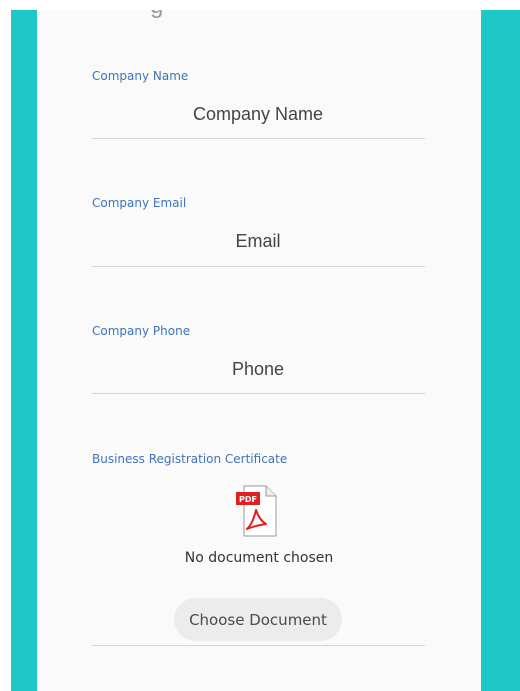 The width and height of the screenshot is (520, 691). What do you see at coordinates (24, 350) in the screenshot?
I see `left-accent-bar` at bounding box center [24, 350].